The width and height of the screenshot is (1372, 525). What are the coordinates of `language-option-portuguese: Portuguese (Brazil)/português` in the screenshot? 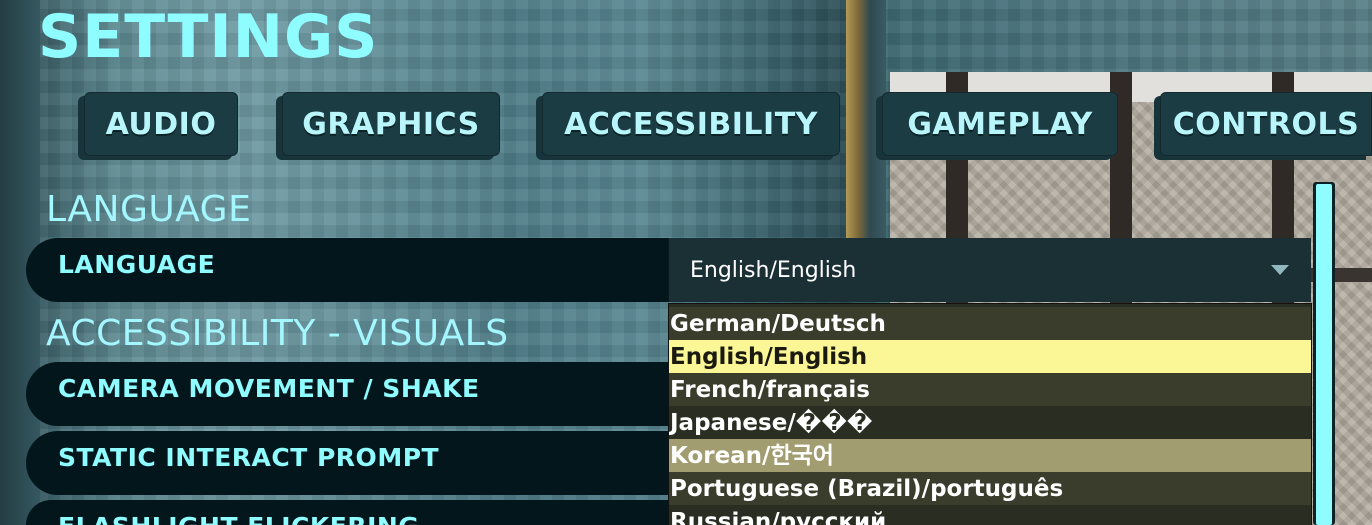 It's located at (990, 488).